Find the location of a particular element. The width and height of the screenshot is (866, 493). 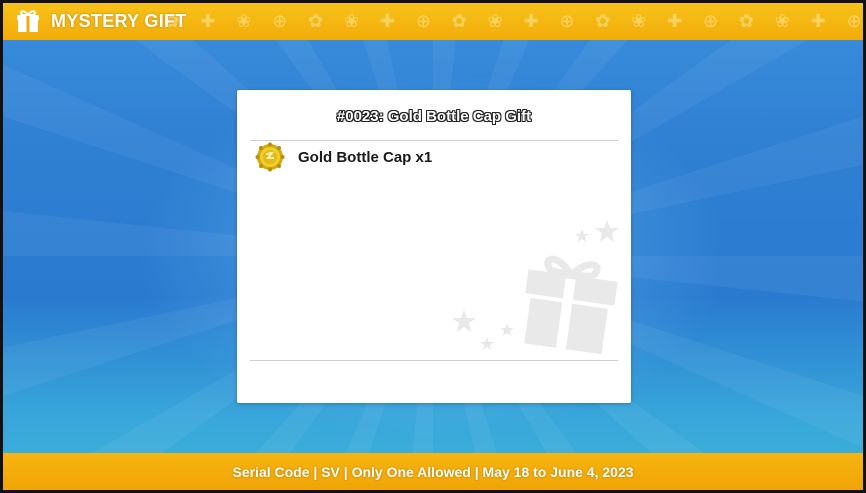

gift-title: #0023: Gold Bottle Cap Gift is located at coordinates (434, 116).